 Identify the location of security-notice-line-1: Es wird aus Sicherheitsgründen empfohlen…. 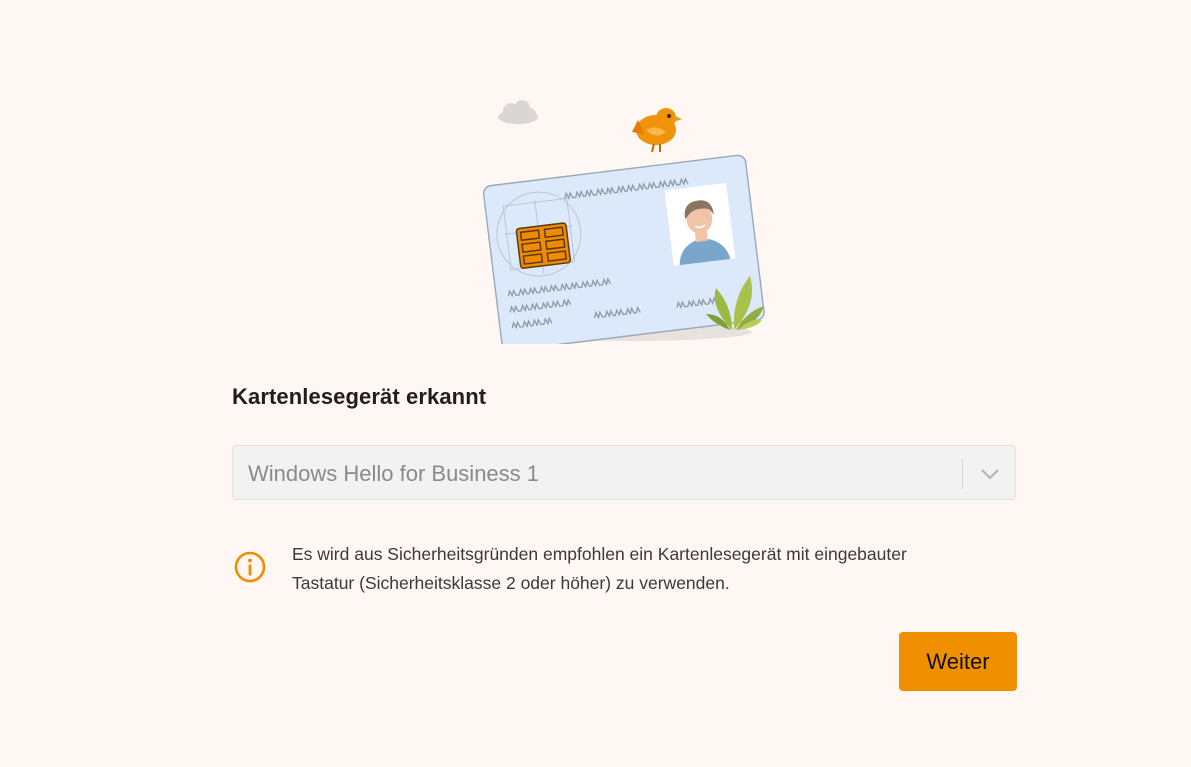
(599, 554).